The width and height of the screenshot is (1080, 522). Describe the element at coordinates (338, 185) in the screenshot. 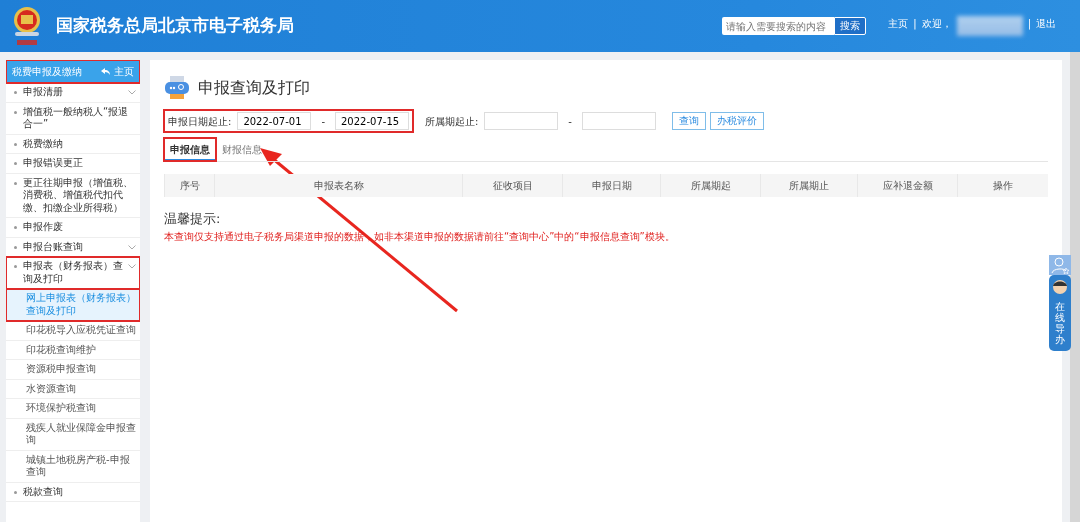

I see `column-header: 申报表名称` at that location.